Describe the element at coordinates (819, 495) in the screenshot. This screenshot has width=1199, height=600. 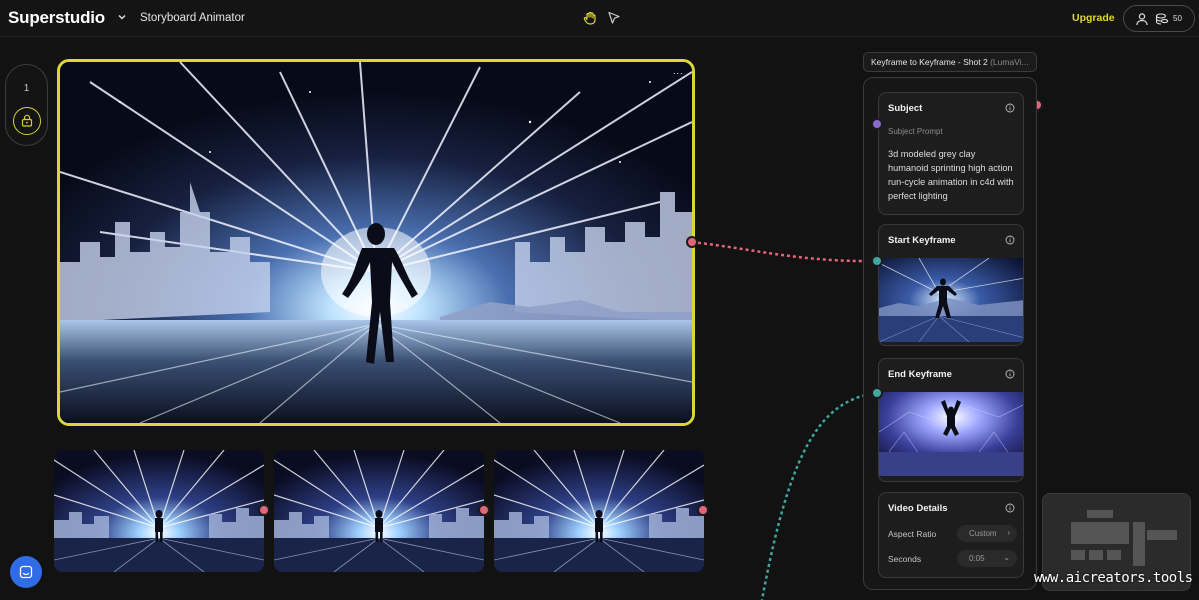
I see `connection-end-keyframe` at that location.